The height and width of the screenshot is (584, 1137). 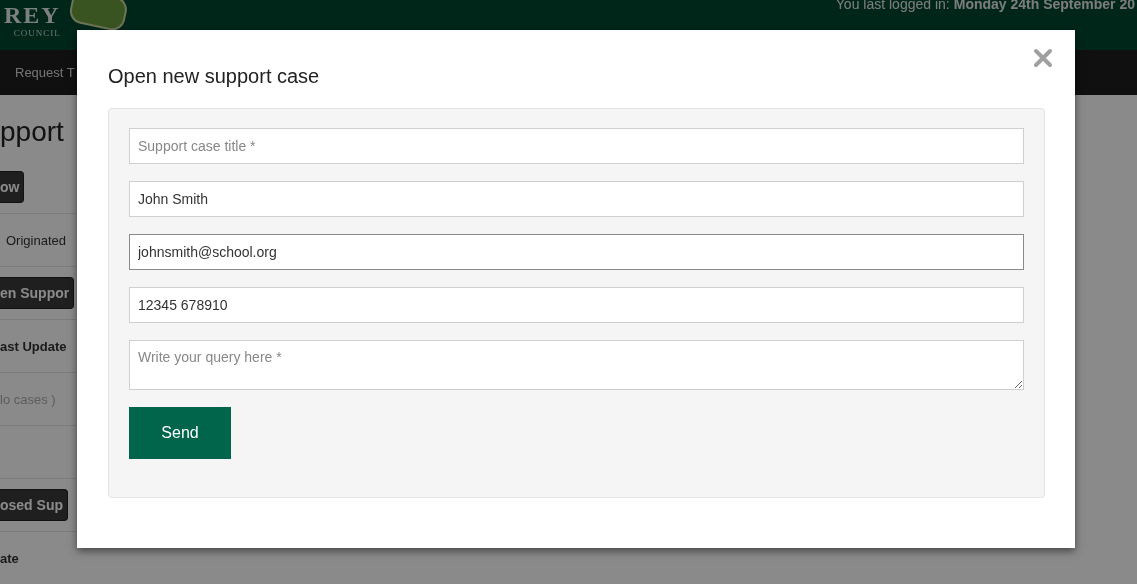 What do you see at coordinates (214, 76) in the screenshot?
I see `modal-title: Open new support case` at bounding box center [214, 76].